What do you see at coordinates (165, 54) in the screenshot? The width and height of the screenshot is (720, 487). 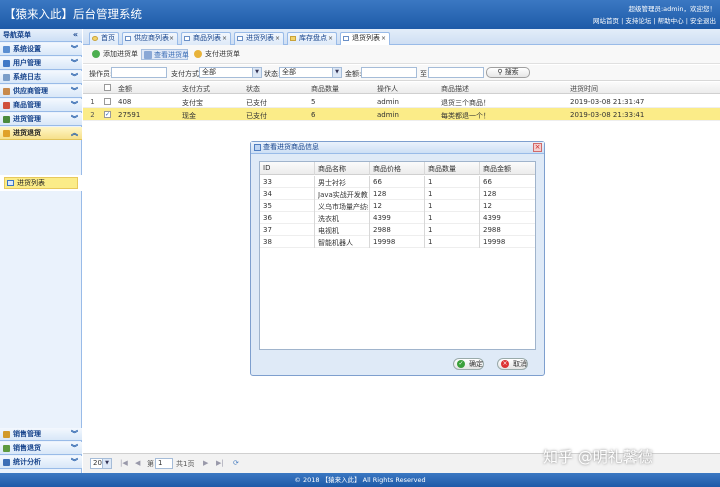 I see `view-purchase-button: 查看进货单` at bounding box center [165, 54].